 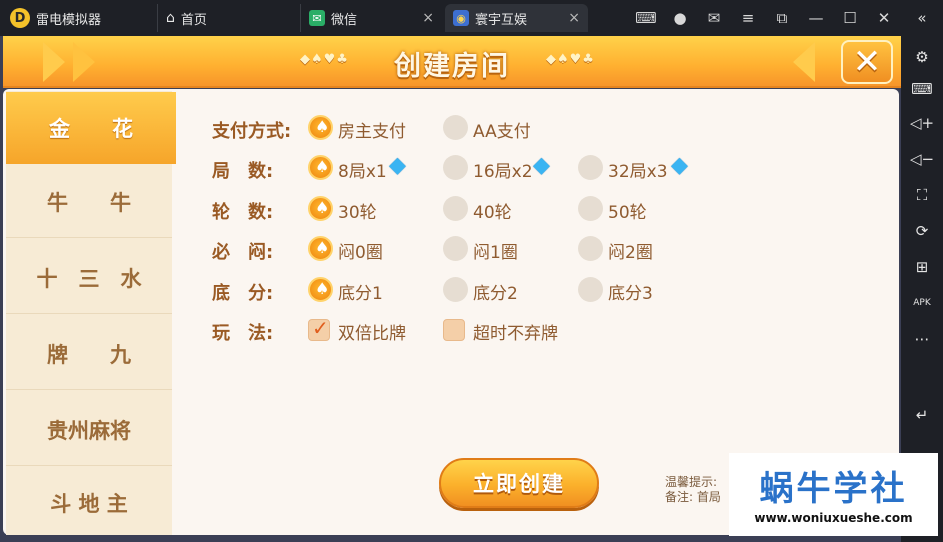 I want to click on stuffy-2-radio, so click(x=590, y=248).